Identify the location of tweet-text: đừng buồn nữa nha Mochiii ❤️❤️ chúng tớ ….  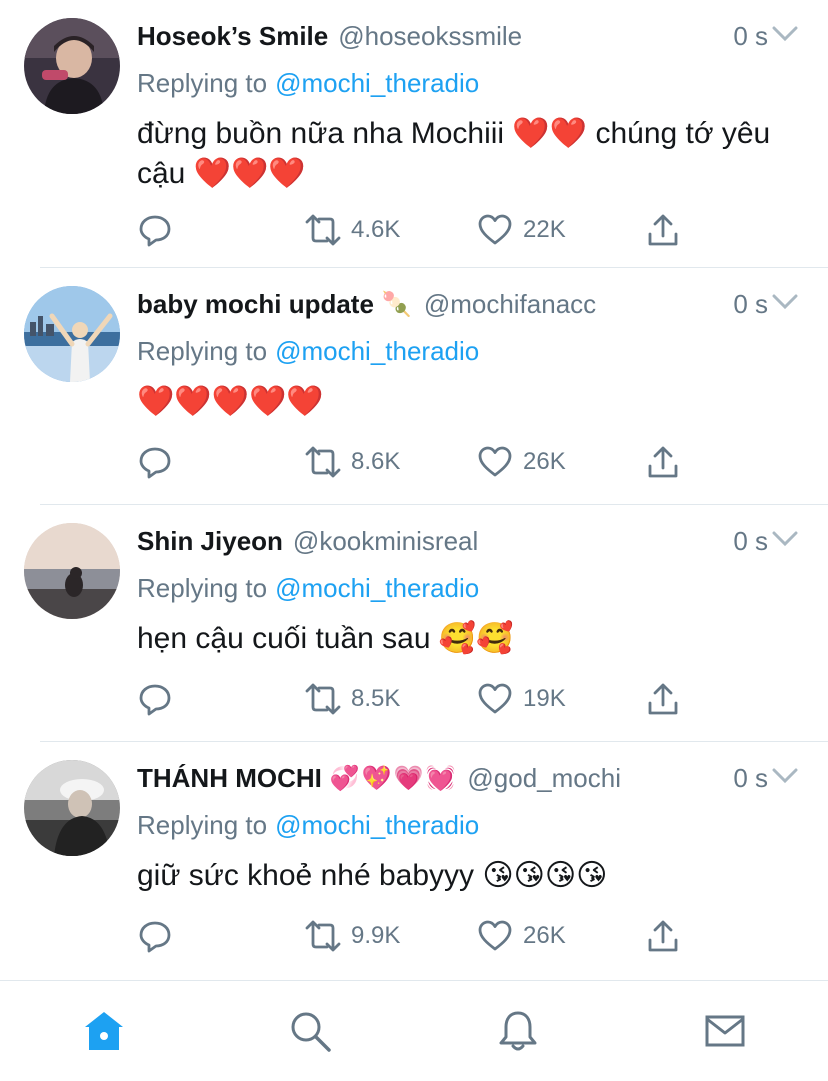
(454, 153).